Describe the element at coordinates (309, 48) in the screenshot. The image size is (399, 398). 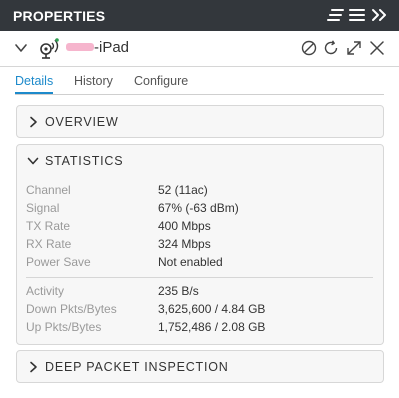
I see `block-icon` at that location.